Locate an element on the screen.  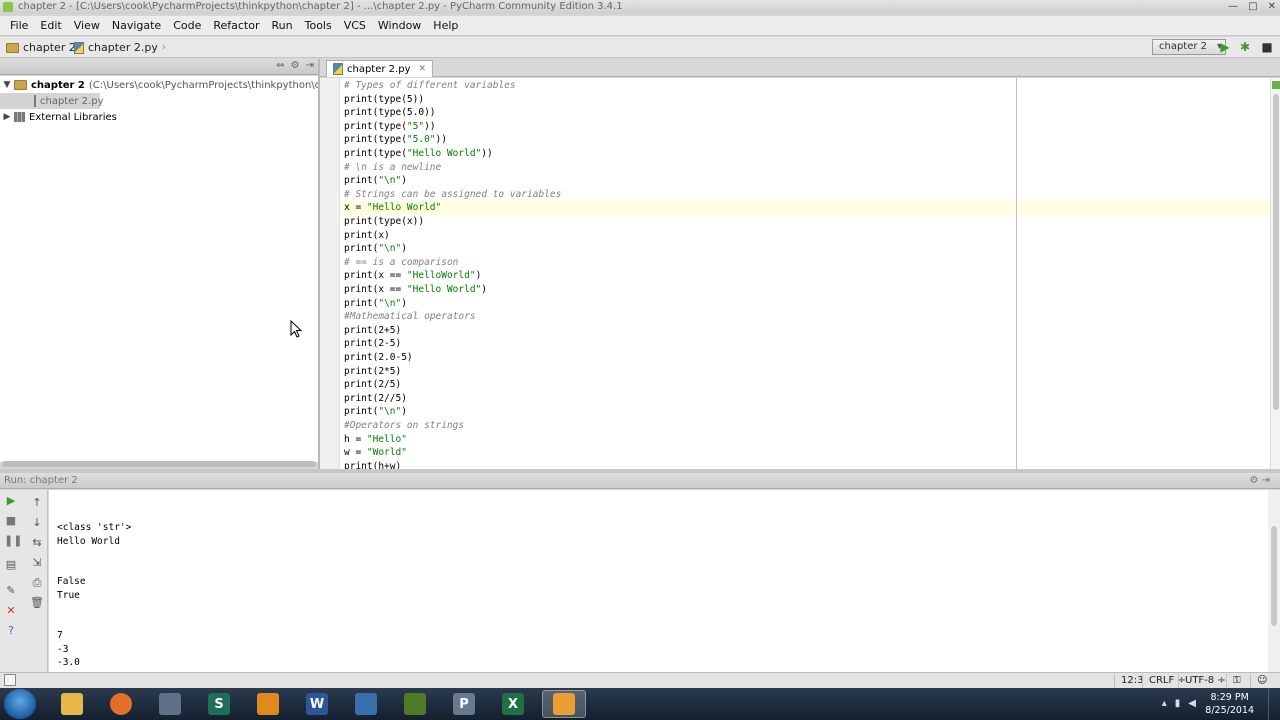
dump-threads-icon: ▤ is located at coordinates (11, 565).